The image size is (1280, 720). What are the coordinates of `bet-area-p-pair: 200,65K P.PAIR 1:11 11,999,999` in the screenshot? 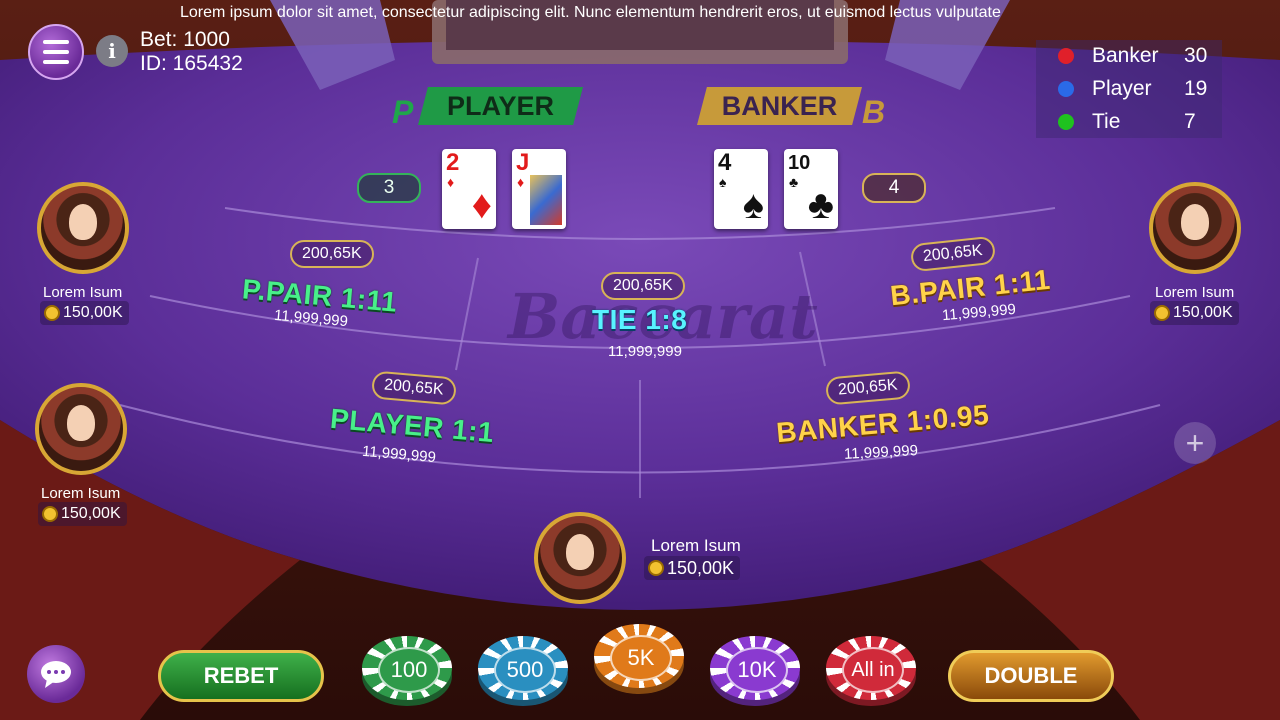 It's located at (325, 282).